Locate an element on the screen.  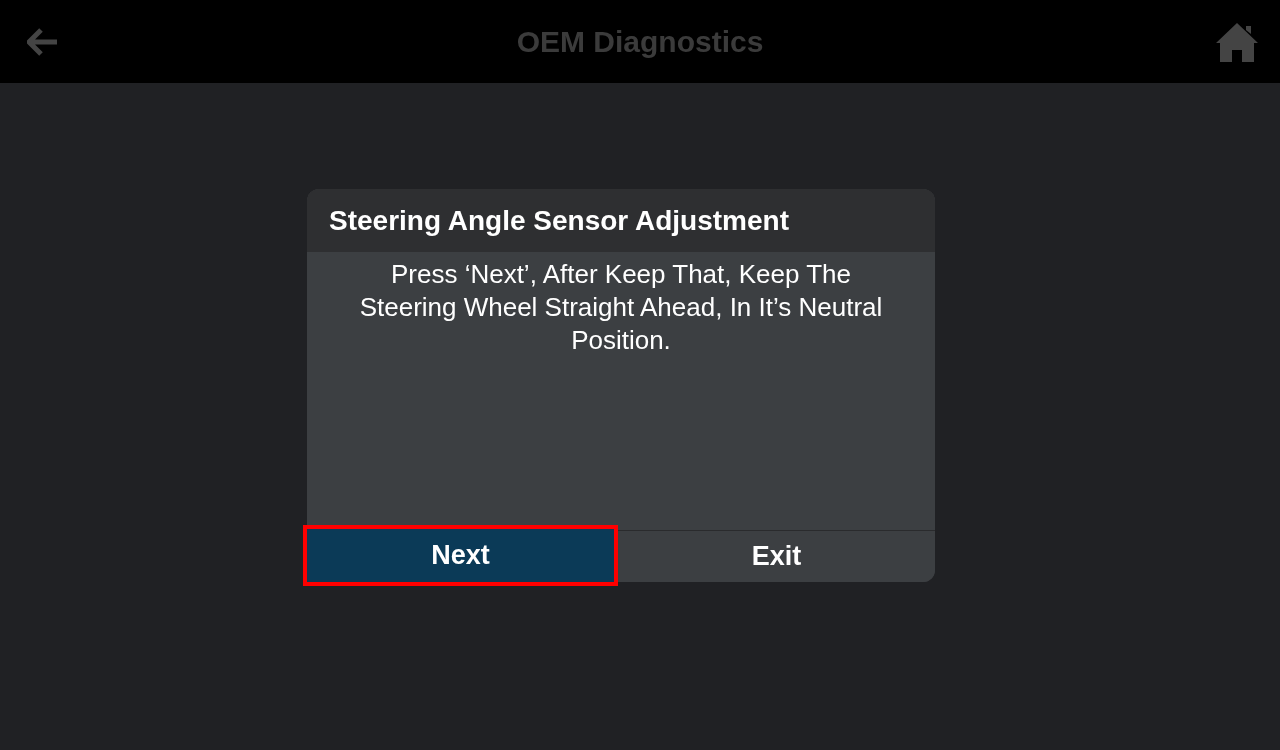
back-arrow-icon is located at coordinates (43, 41).